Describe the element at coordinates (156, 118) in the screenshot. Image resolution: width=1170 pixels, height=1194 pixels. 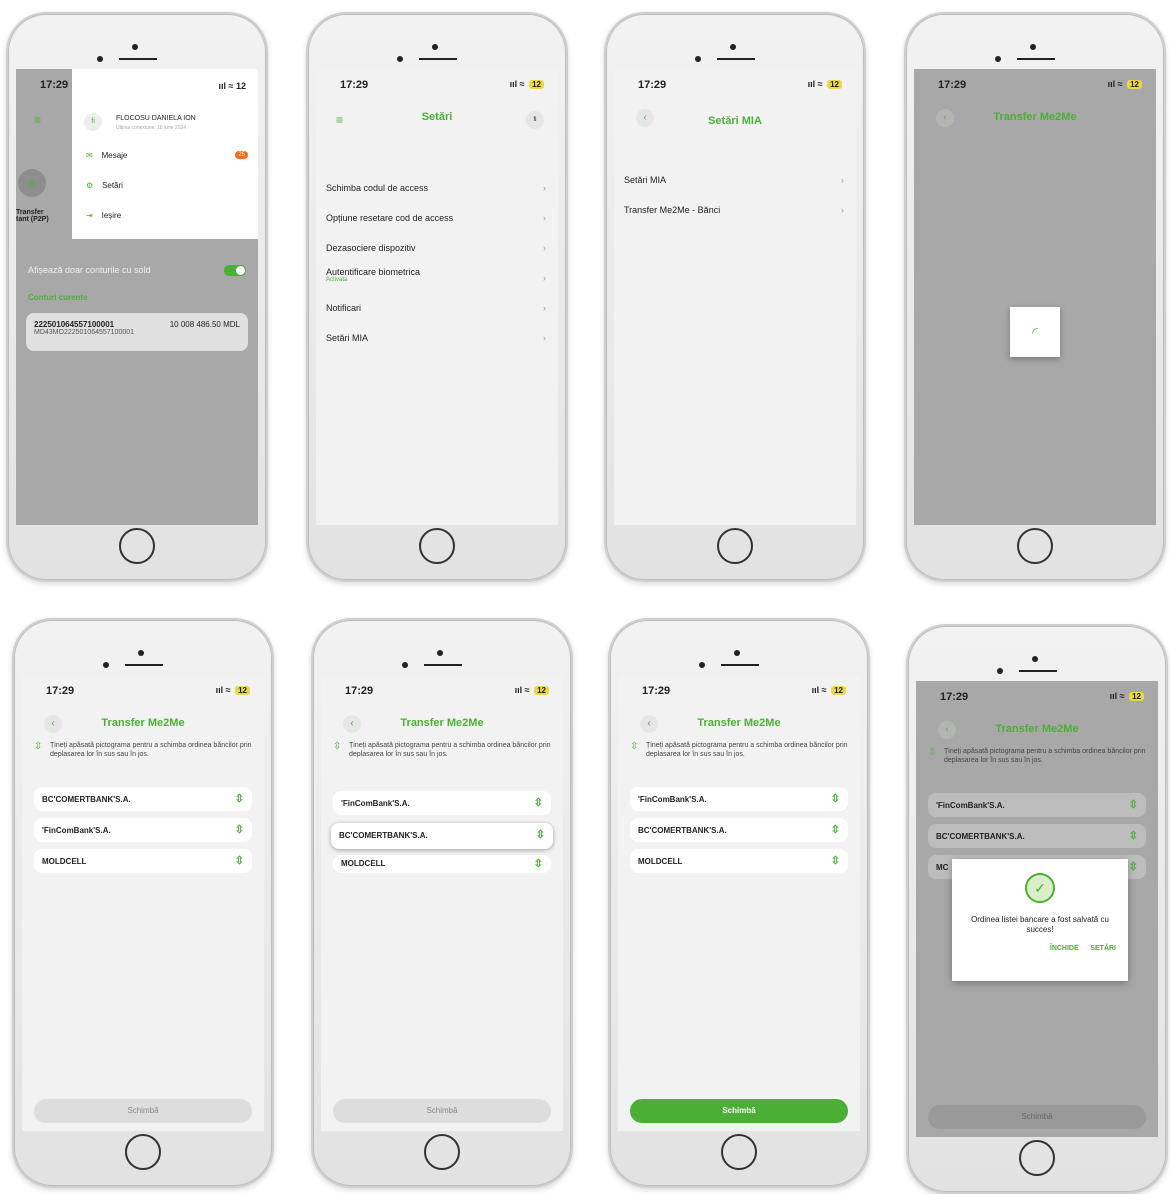
I see `user-name: FLOCOSU DANIELA ION` at that location.